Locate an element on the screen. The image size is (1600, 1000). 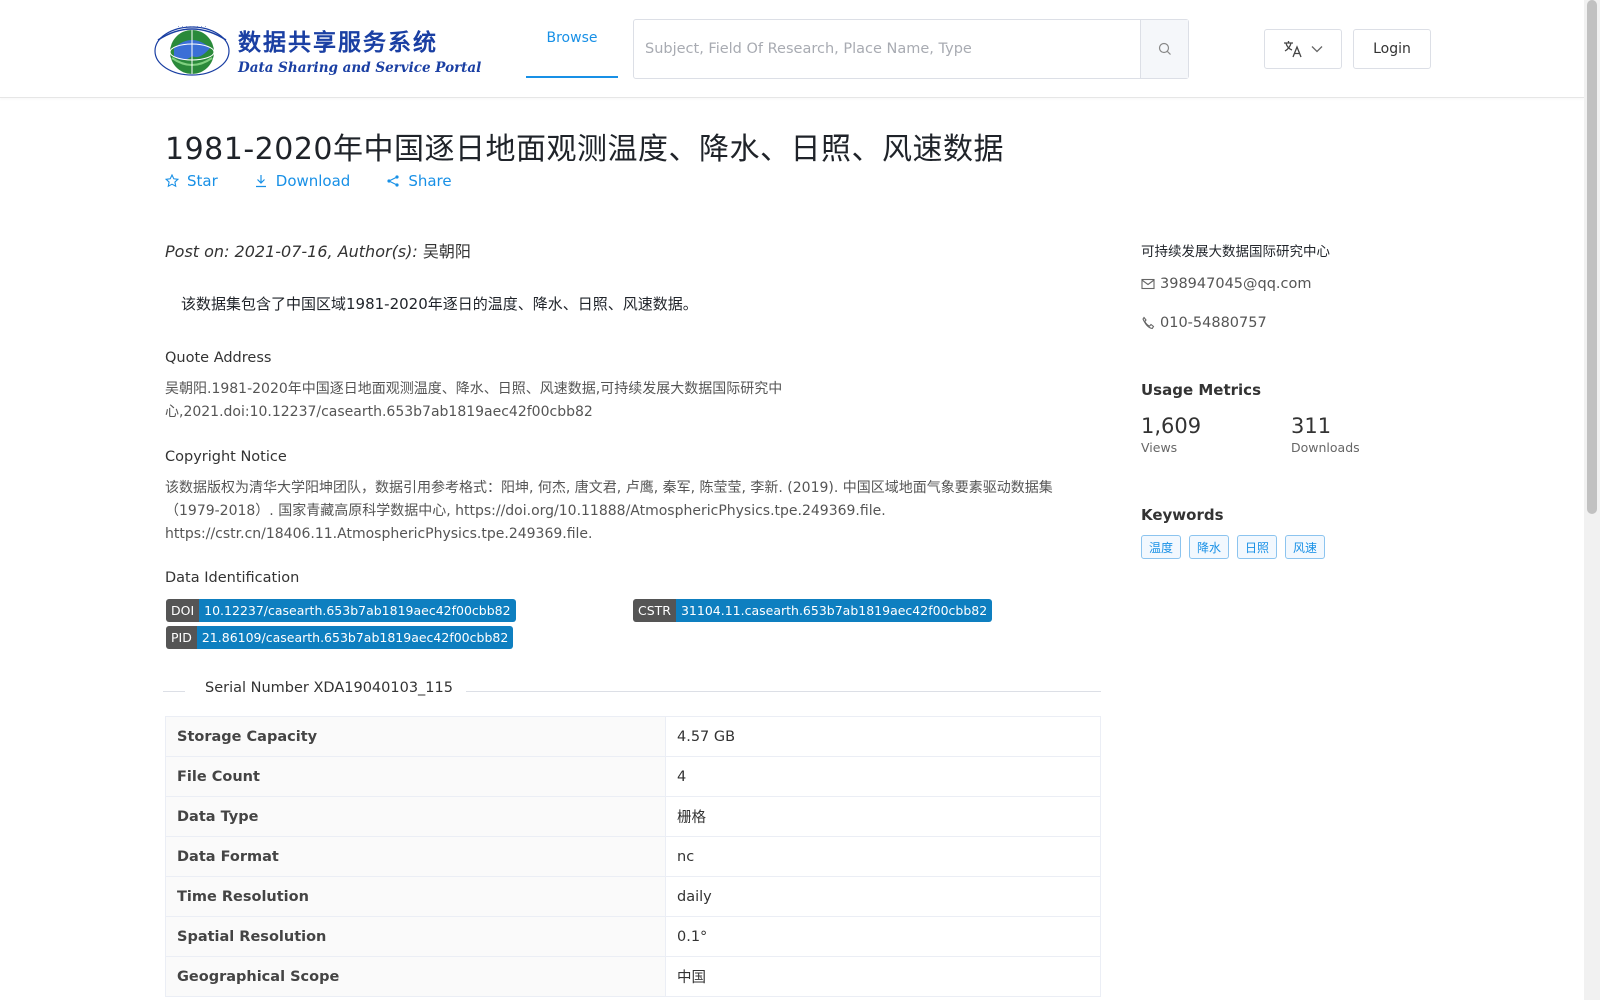
table-row: Geographical Scope 中国 is located at coordinates (633, 976).